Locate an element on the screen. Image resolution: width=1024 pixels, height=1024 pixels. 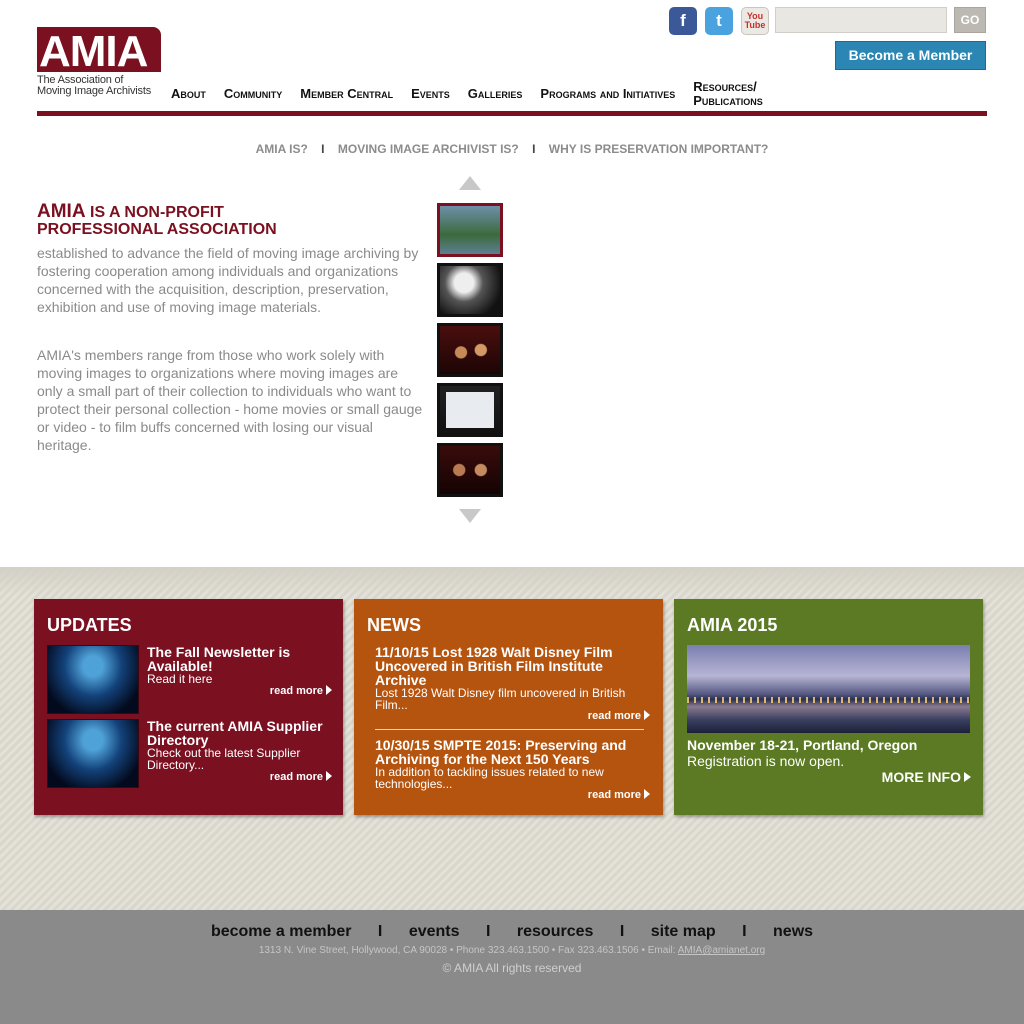
nav-community: Community is located at coordinates (253, 93).